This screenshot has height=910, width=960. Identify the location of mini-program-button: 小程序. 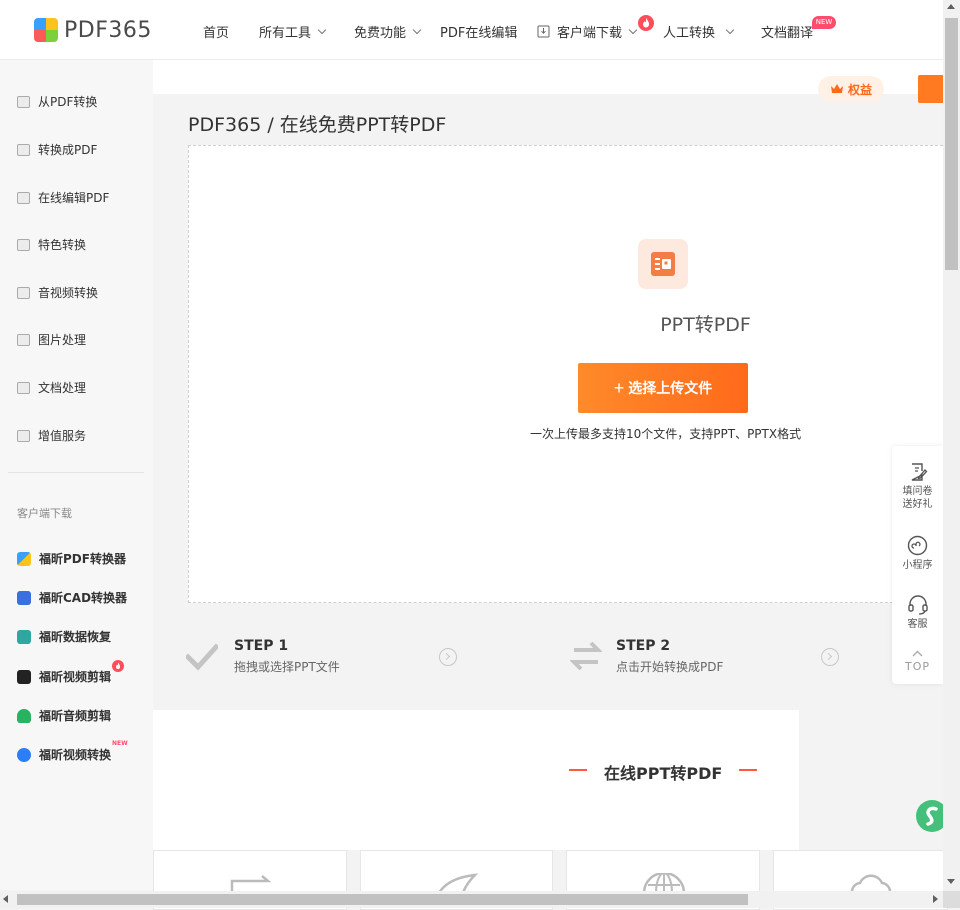
(917, 553).